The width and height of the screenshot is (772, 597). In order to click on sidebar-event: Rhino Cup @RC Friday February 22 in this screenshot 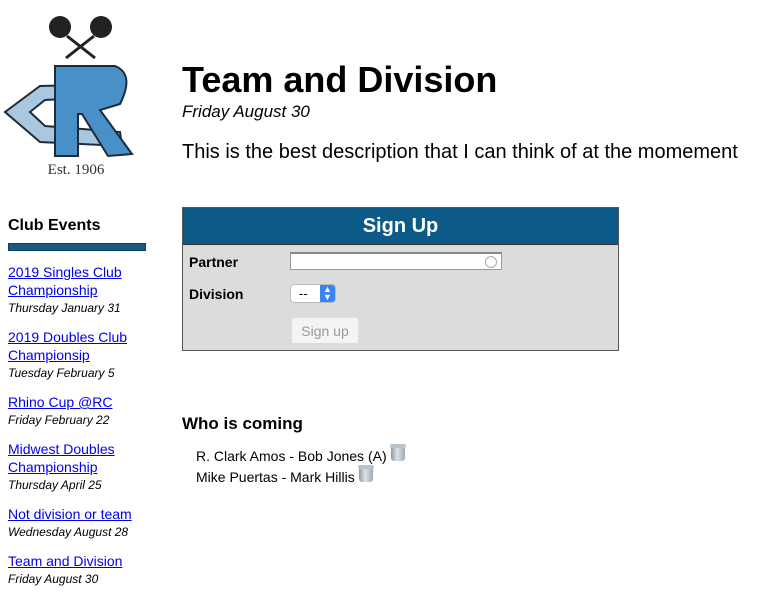, I will do `click(77, 410)`.